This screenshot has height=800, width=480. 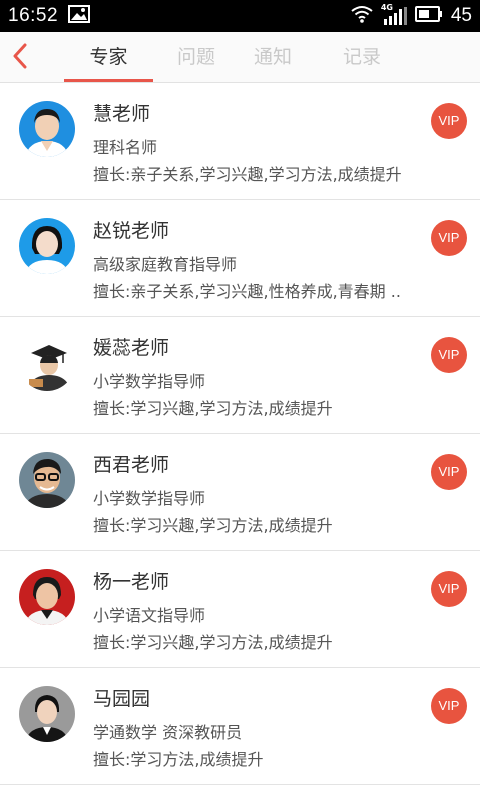 What do you see at coordinates (108, 80) in the screenshot?
I see `active-tab-indicator` at bounding box center [108, 80].